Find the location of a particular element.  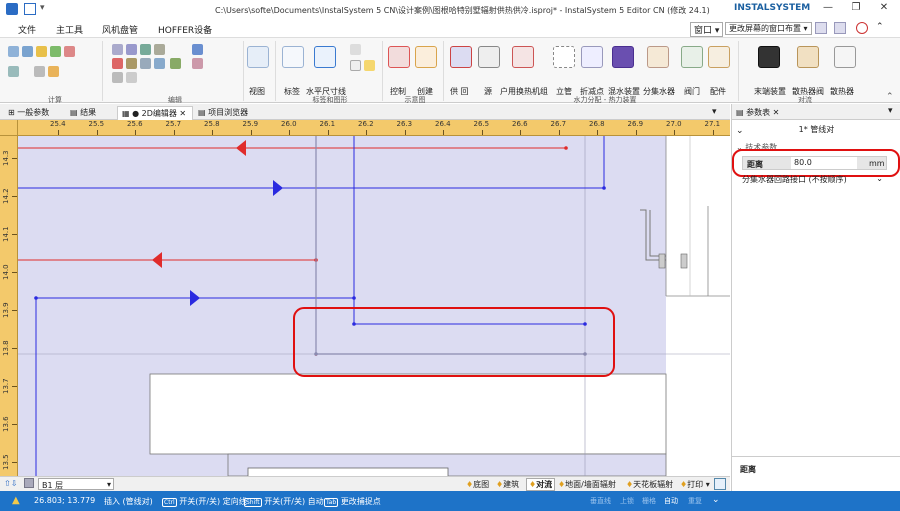

heat-exchanger-button: 户用换热机组 is located at coordinates (524, 91).